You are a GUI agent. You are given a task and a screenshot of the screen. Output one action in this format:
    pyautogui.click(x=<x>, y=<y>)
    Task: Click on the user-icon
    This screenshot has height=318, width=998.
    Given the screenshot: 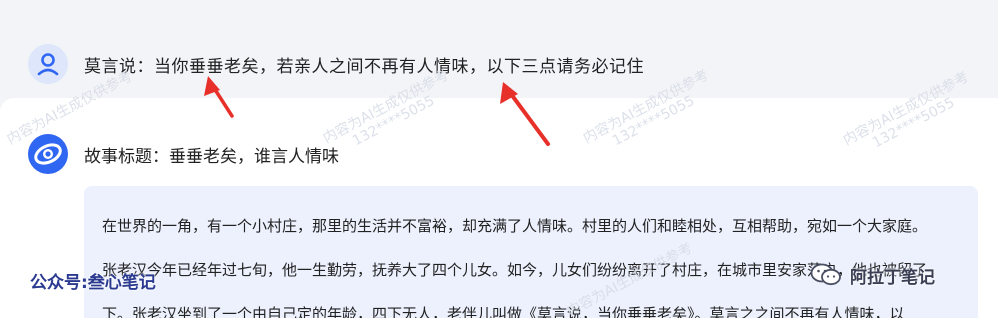 What is the action you would take?
    pyautogui.click(x=48, y=64)
    